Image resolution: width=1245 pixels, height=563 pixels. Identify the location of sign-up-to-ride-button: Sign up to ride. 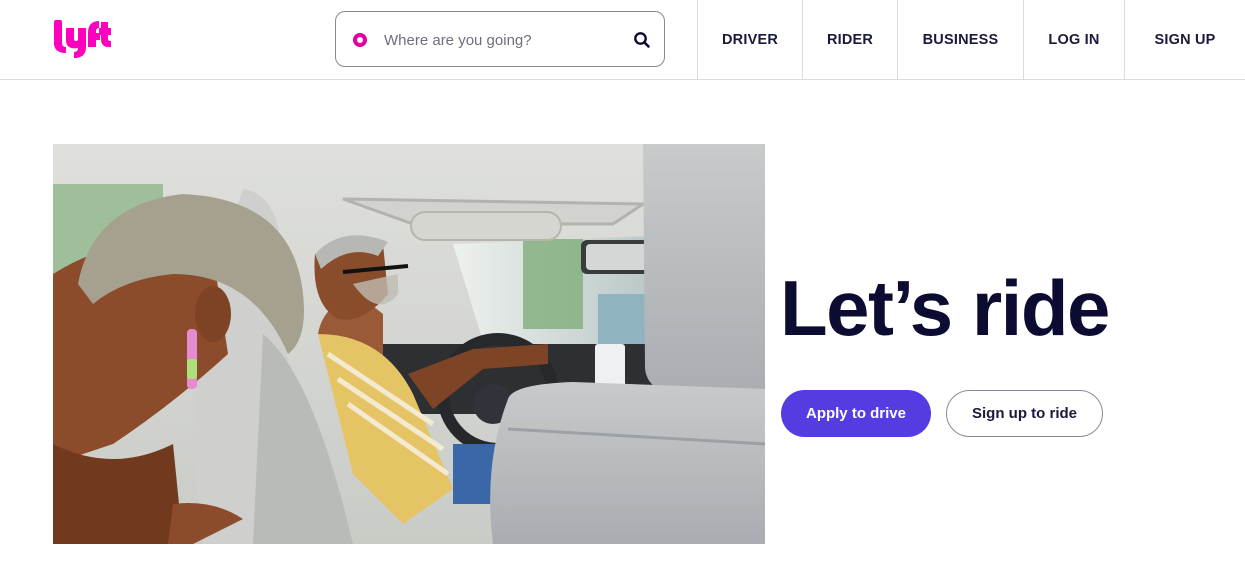
(1024, 413).